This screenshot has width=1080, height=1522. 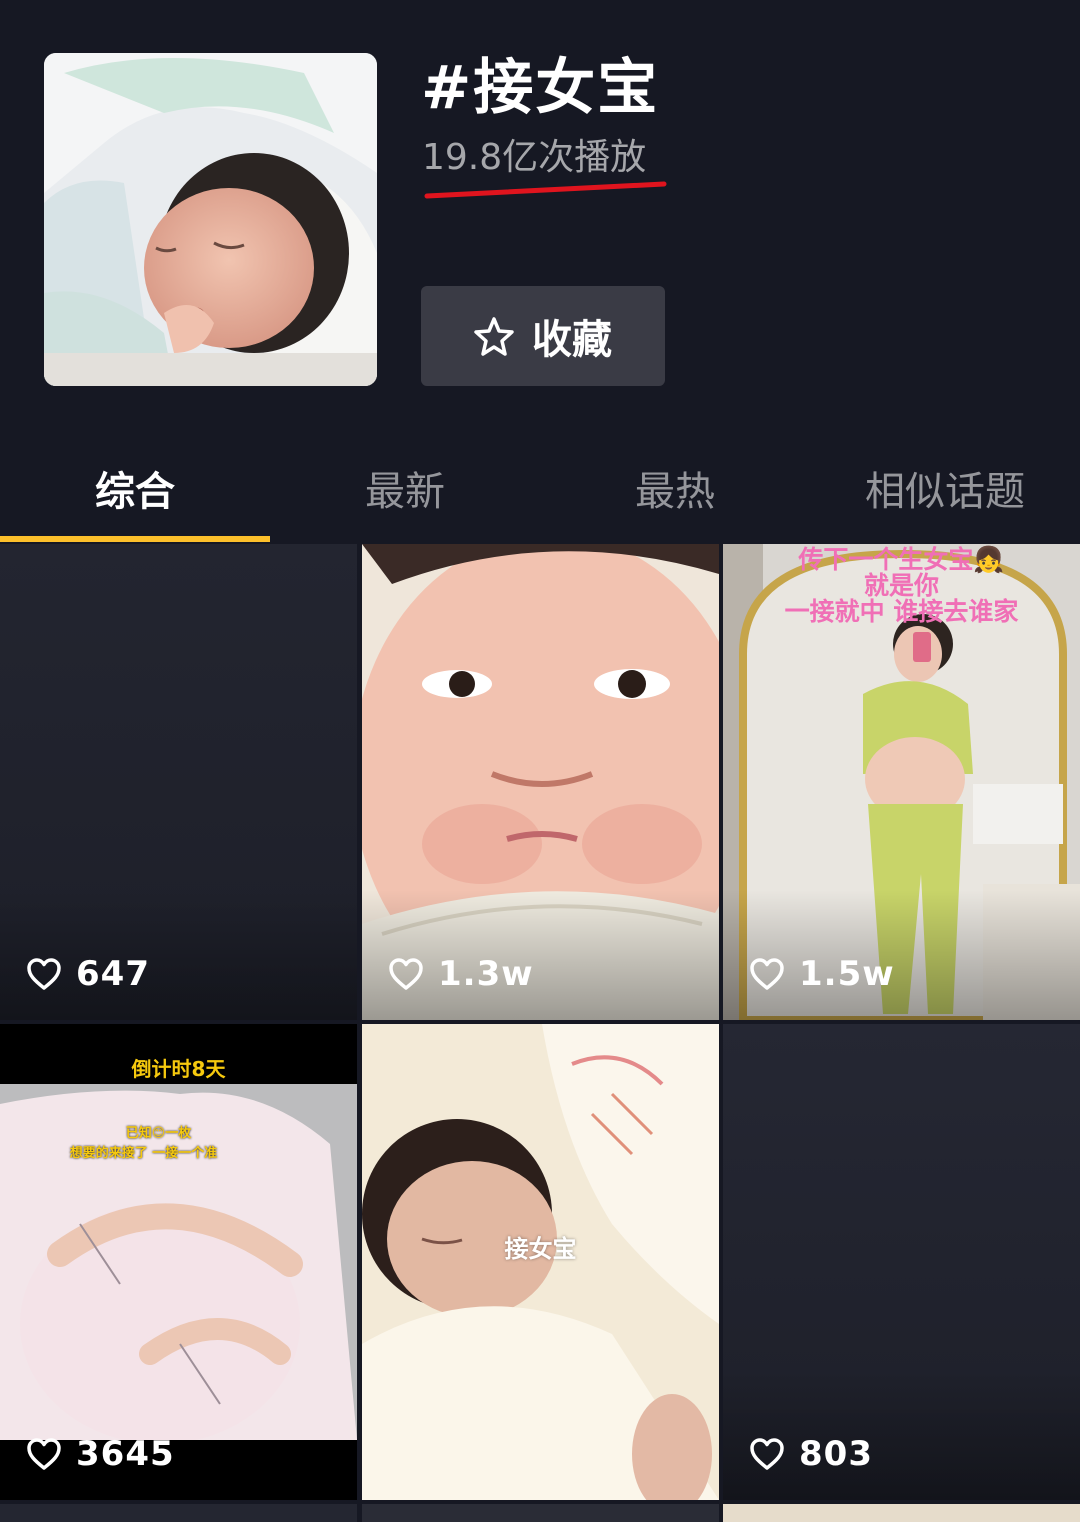 I want to click on play-count: 19.8亿次播放, so click(x=534, y=157).